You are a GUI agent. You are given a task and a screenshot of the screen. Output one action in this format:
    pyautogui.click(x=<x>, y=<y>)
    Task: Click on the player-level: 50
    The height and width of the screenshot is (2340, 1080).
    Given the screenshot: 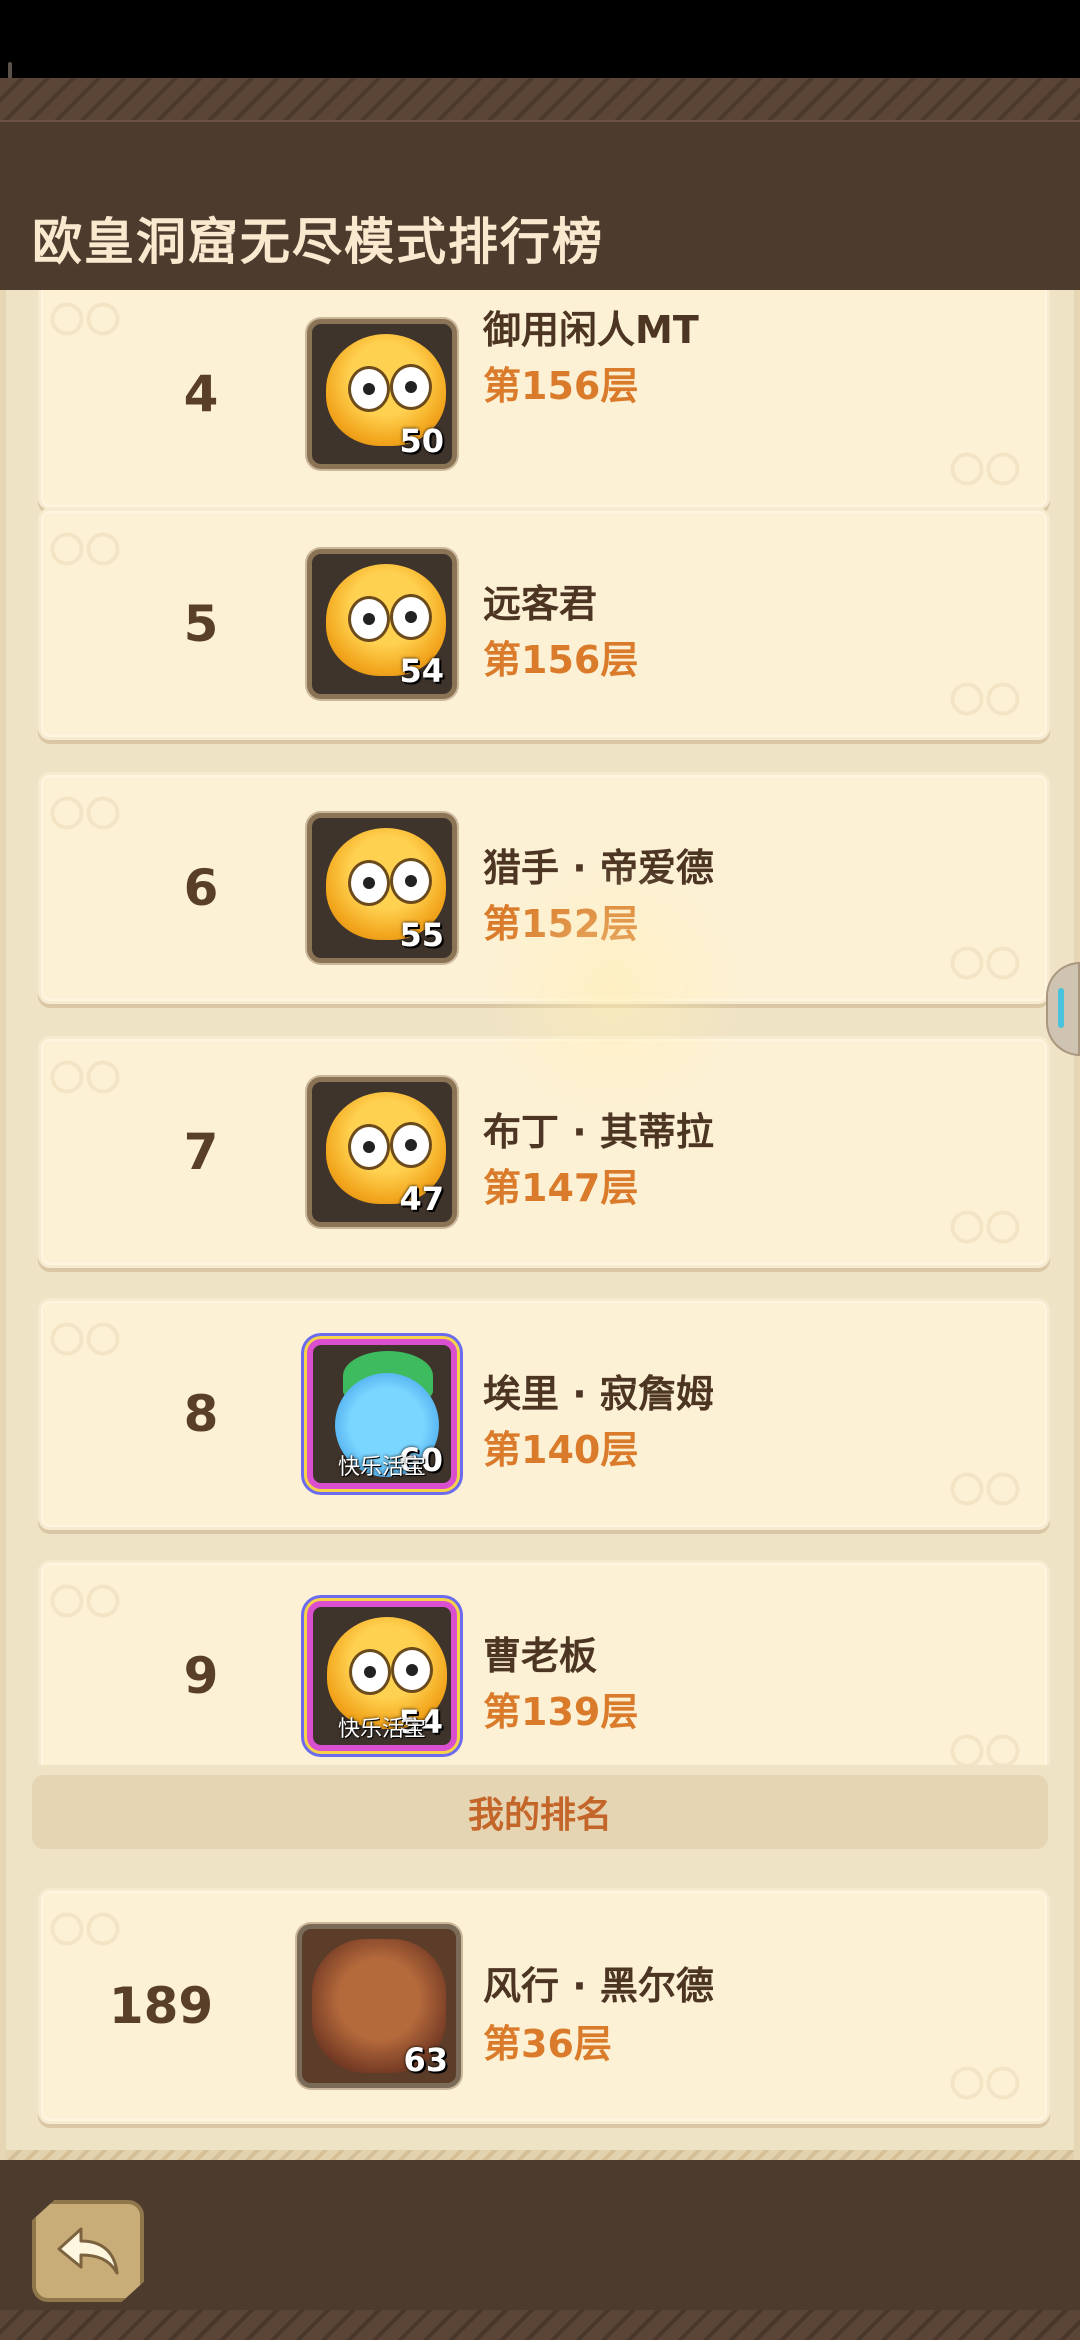 What is the action you would take?
    pyautogui.click(x=421, y=441)
    